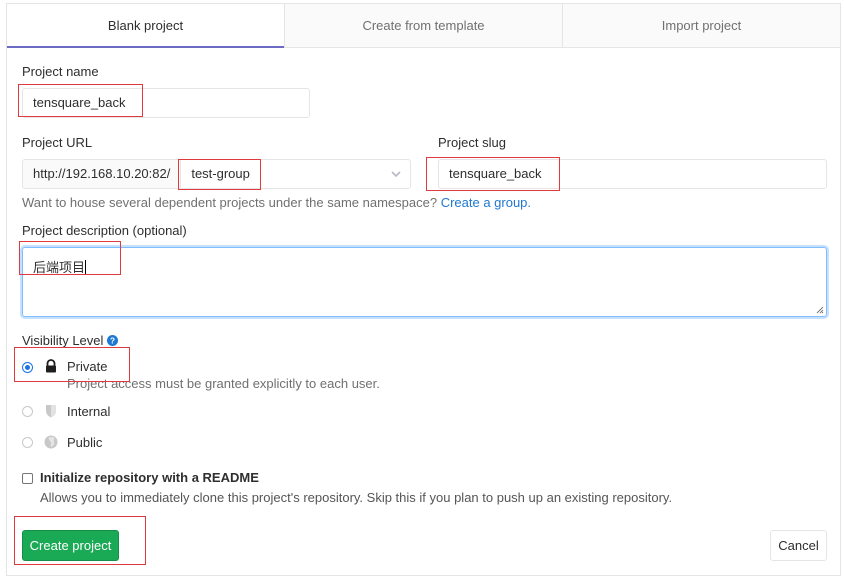 This screenshot has height=580, width=845. What do you see at coordinates (27, 367) in the screenshot?
I see `visibility-private-radio` at bounding box center [27, 367].